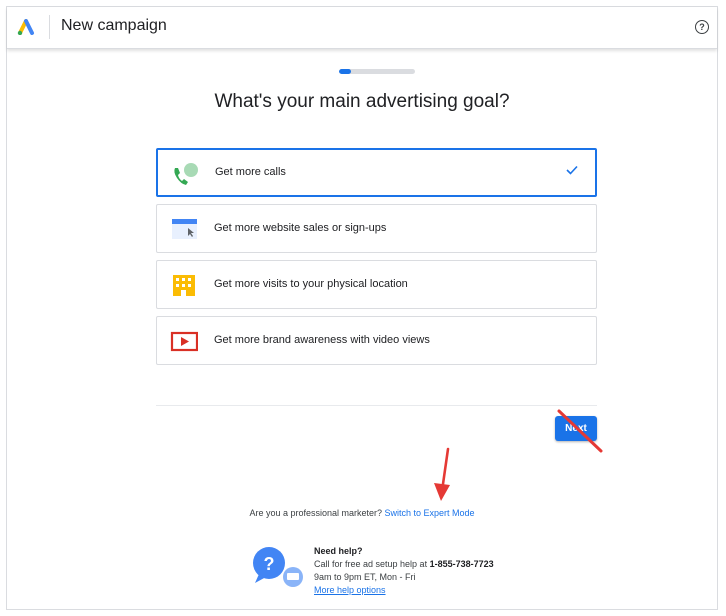  I want to click on help-call-prefix: Call for free ad setup help at, so click(372, 564).